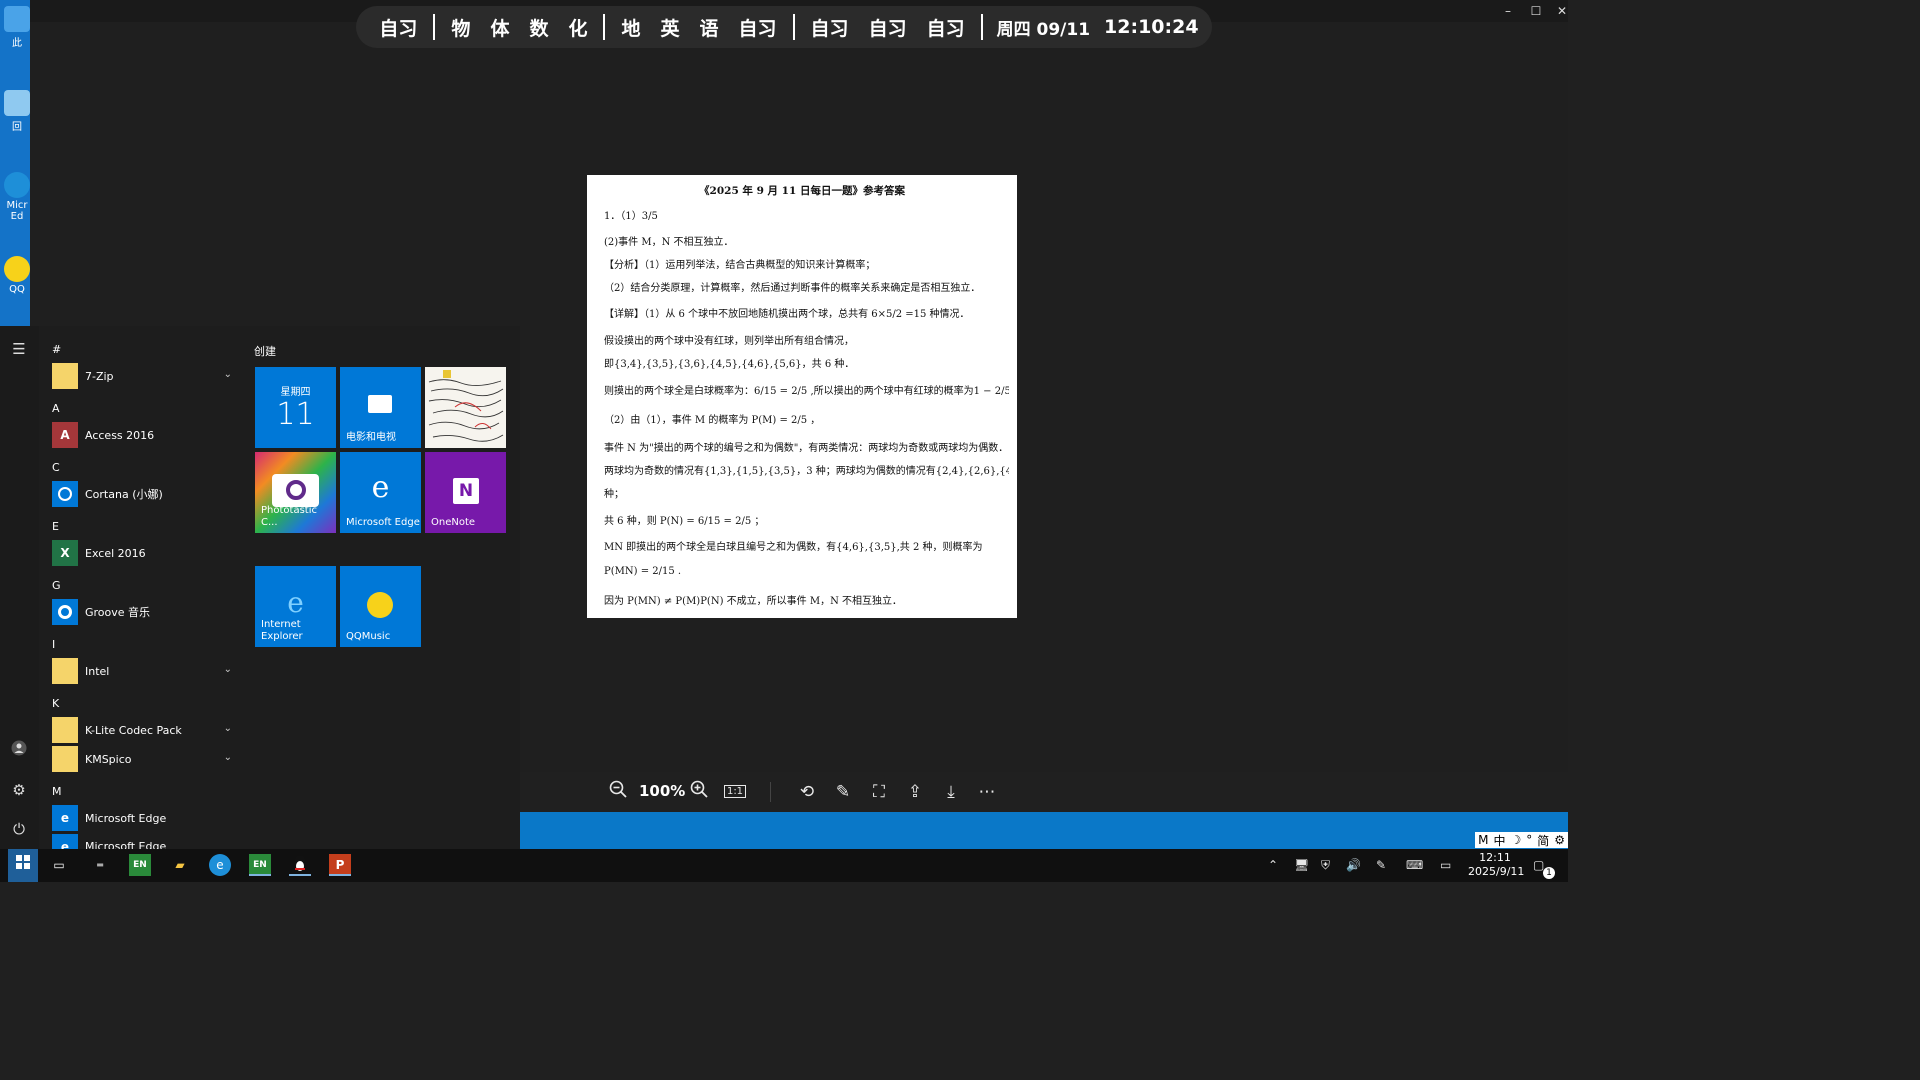 This screenshot has width=1920, height=1080. Describe the element at coordinates (56, 408) in the screenshot. I see `section-letter: A` at that location.